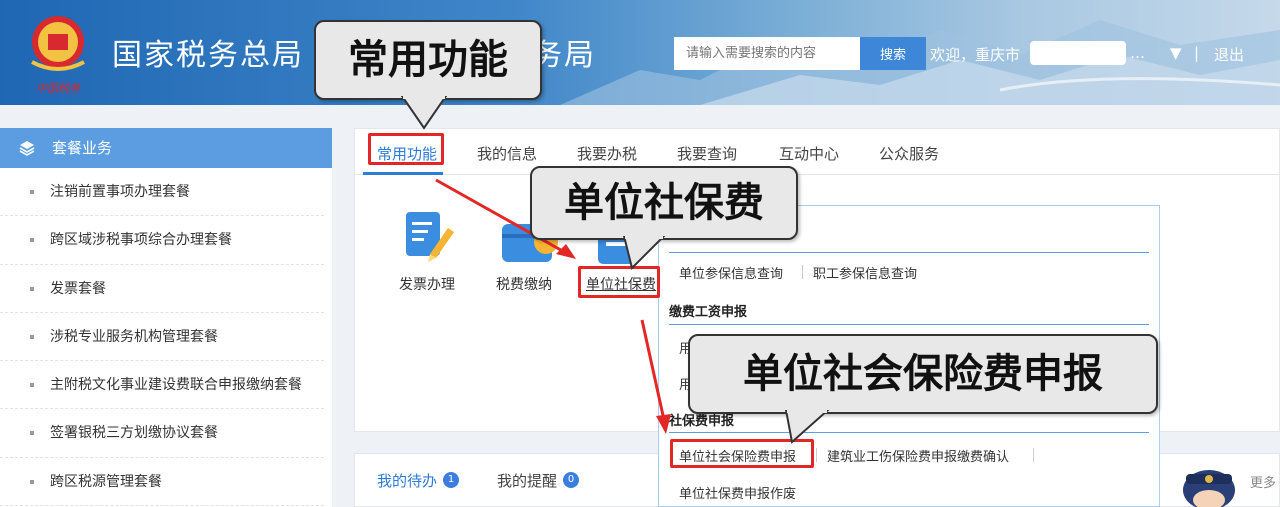  What do you see at coordinates (653, 370) in the screenshot?
I see `arrow-line` at bounding box center [653, 370].